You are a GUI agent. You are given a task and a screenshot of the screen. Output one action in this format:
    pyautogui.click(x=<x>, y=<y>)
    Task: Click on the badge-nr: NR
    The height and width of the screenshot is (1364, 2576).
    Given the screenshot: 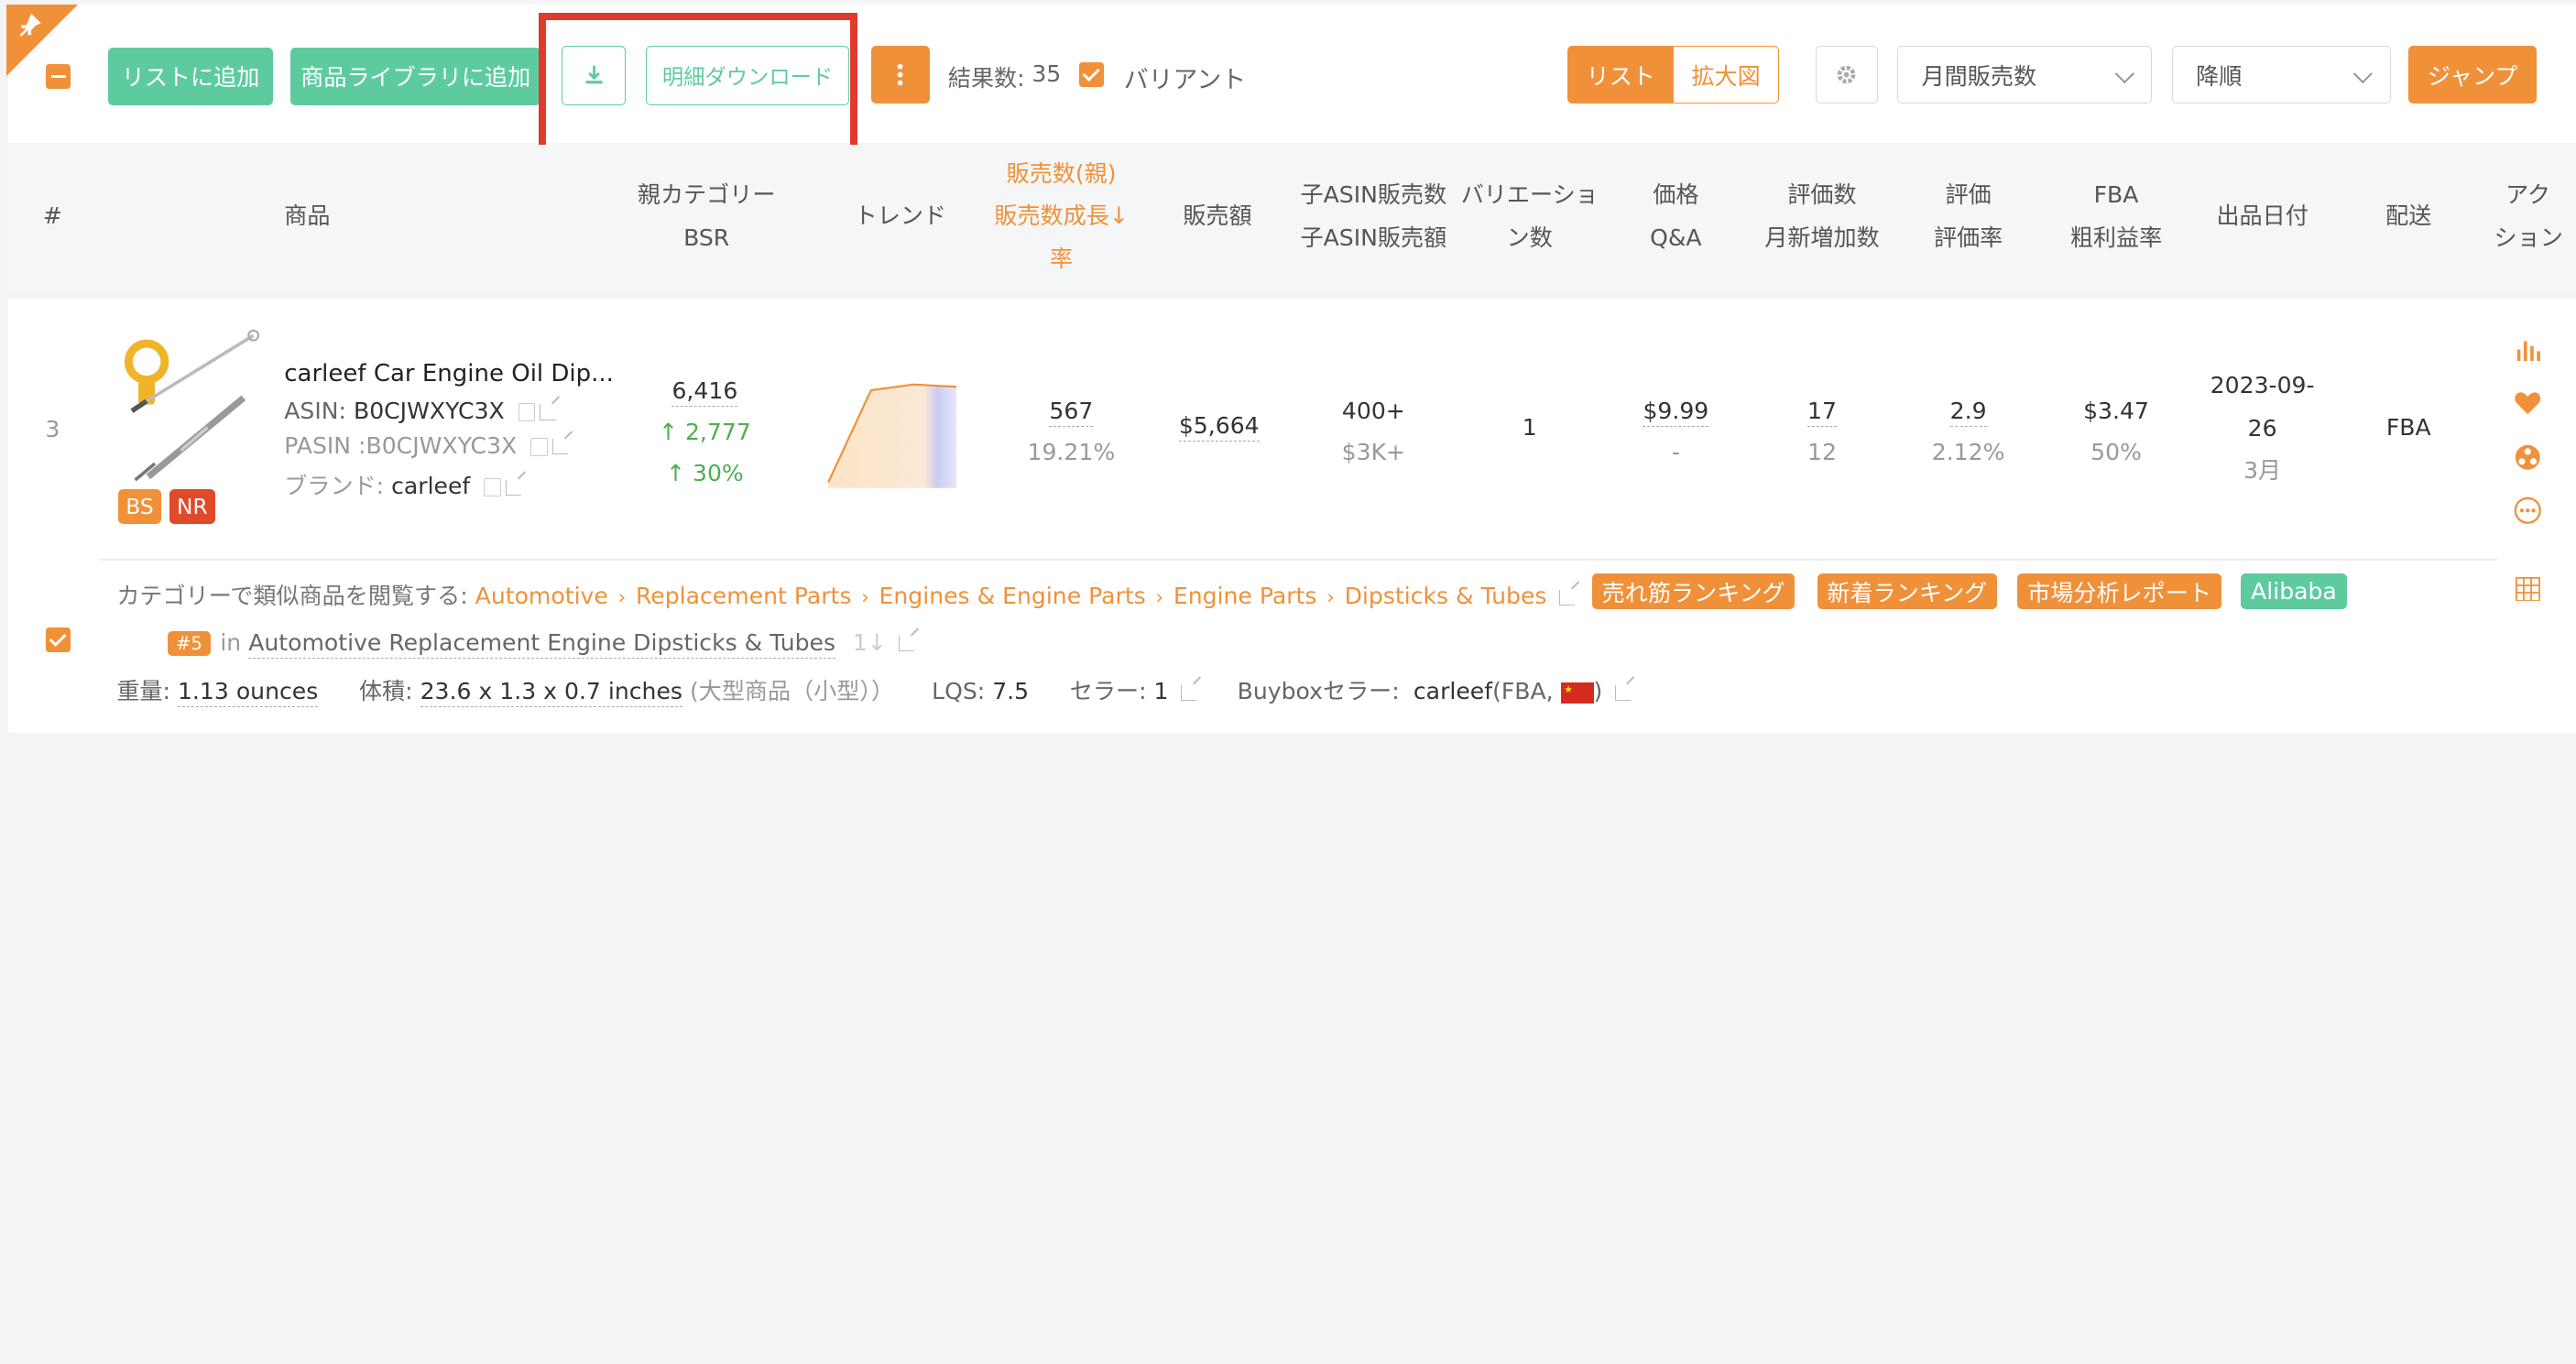 What is the action you would take?
    pyautogui.click(x=192, y=507)
    